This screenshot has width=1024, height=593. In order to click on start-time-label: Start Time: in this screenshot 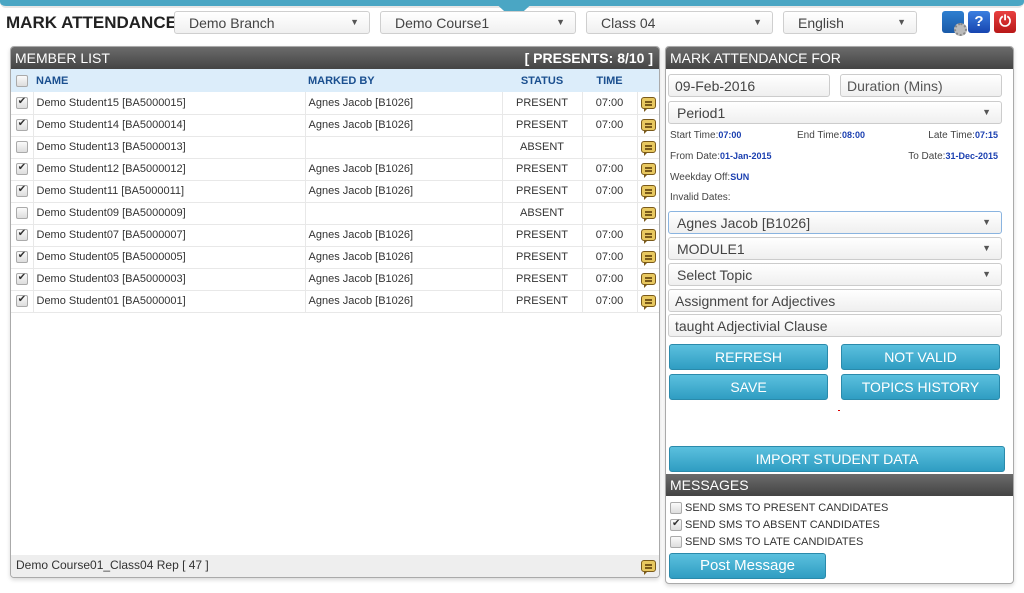, I will do `click(694, 135)`.